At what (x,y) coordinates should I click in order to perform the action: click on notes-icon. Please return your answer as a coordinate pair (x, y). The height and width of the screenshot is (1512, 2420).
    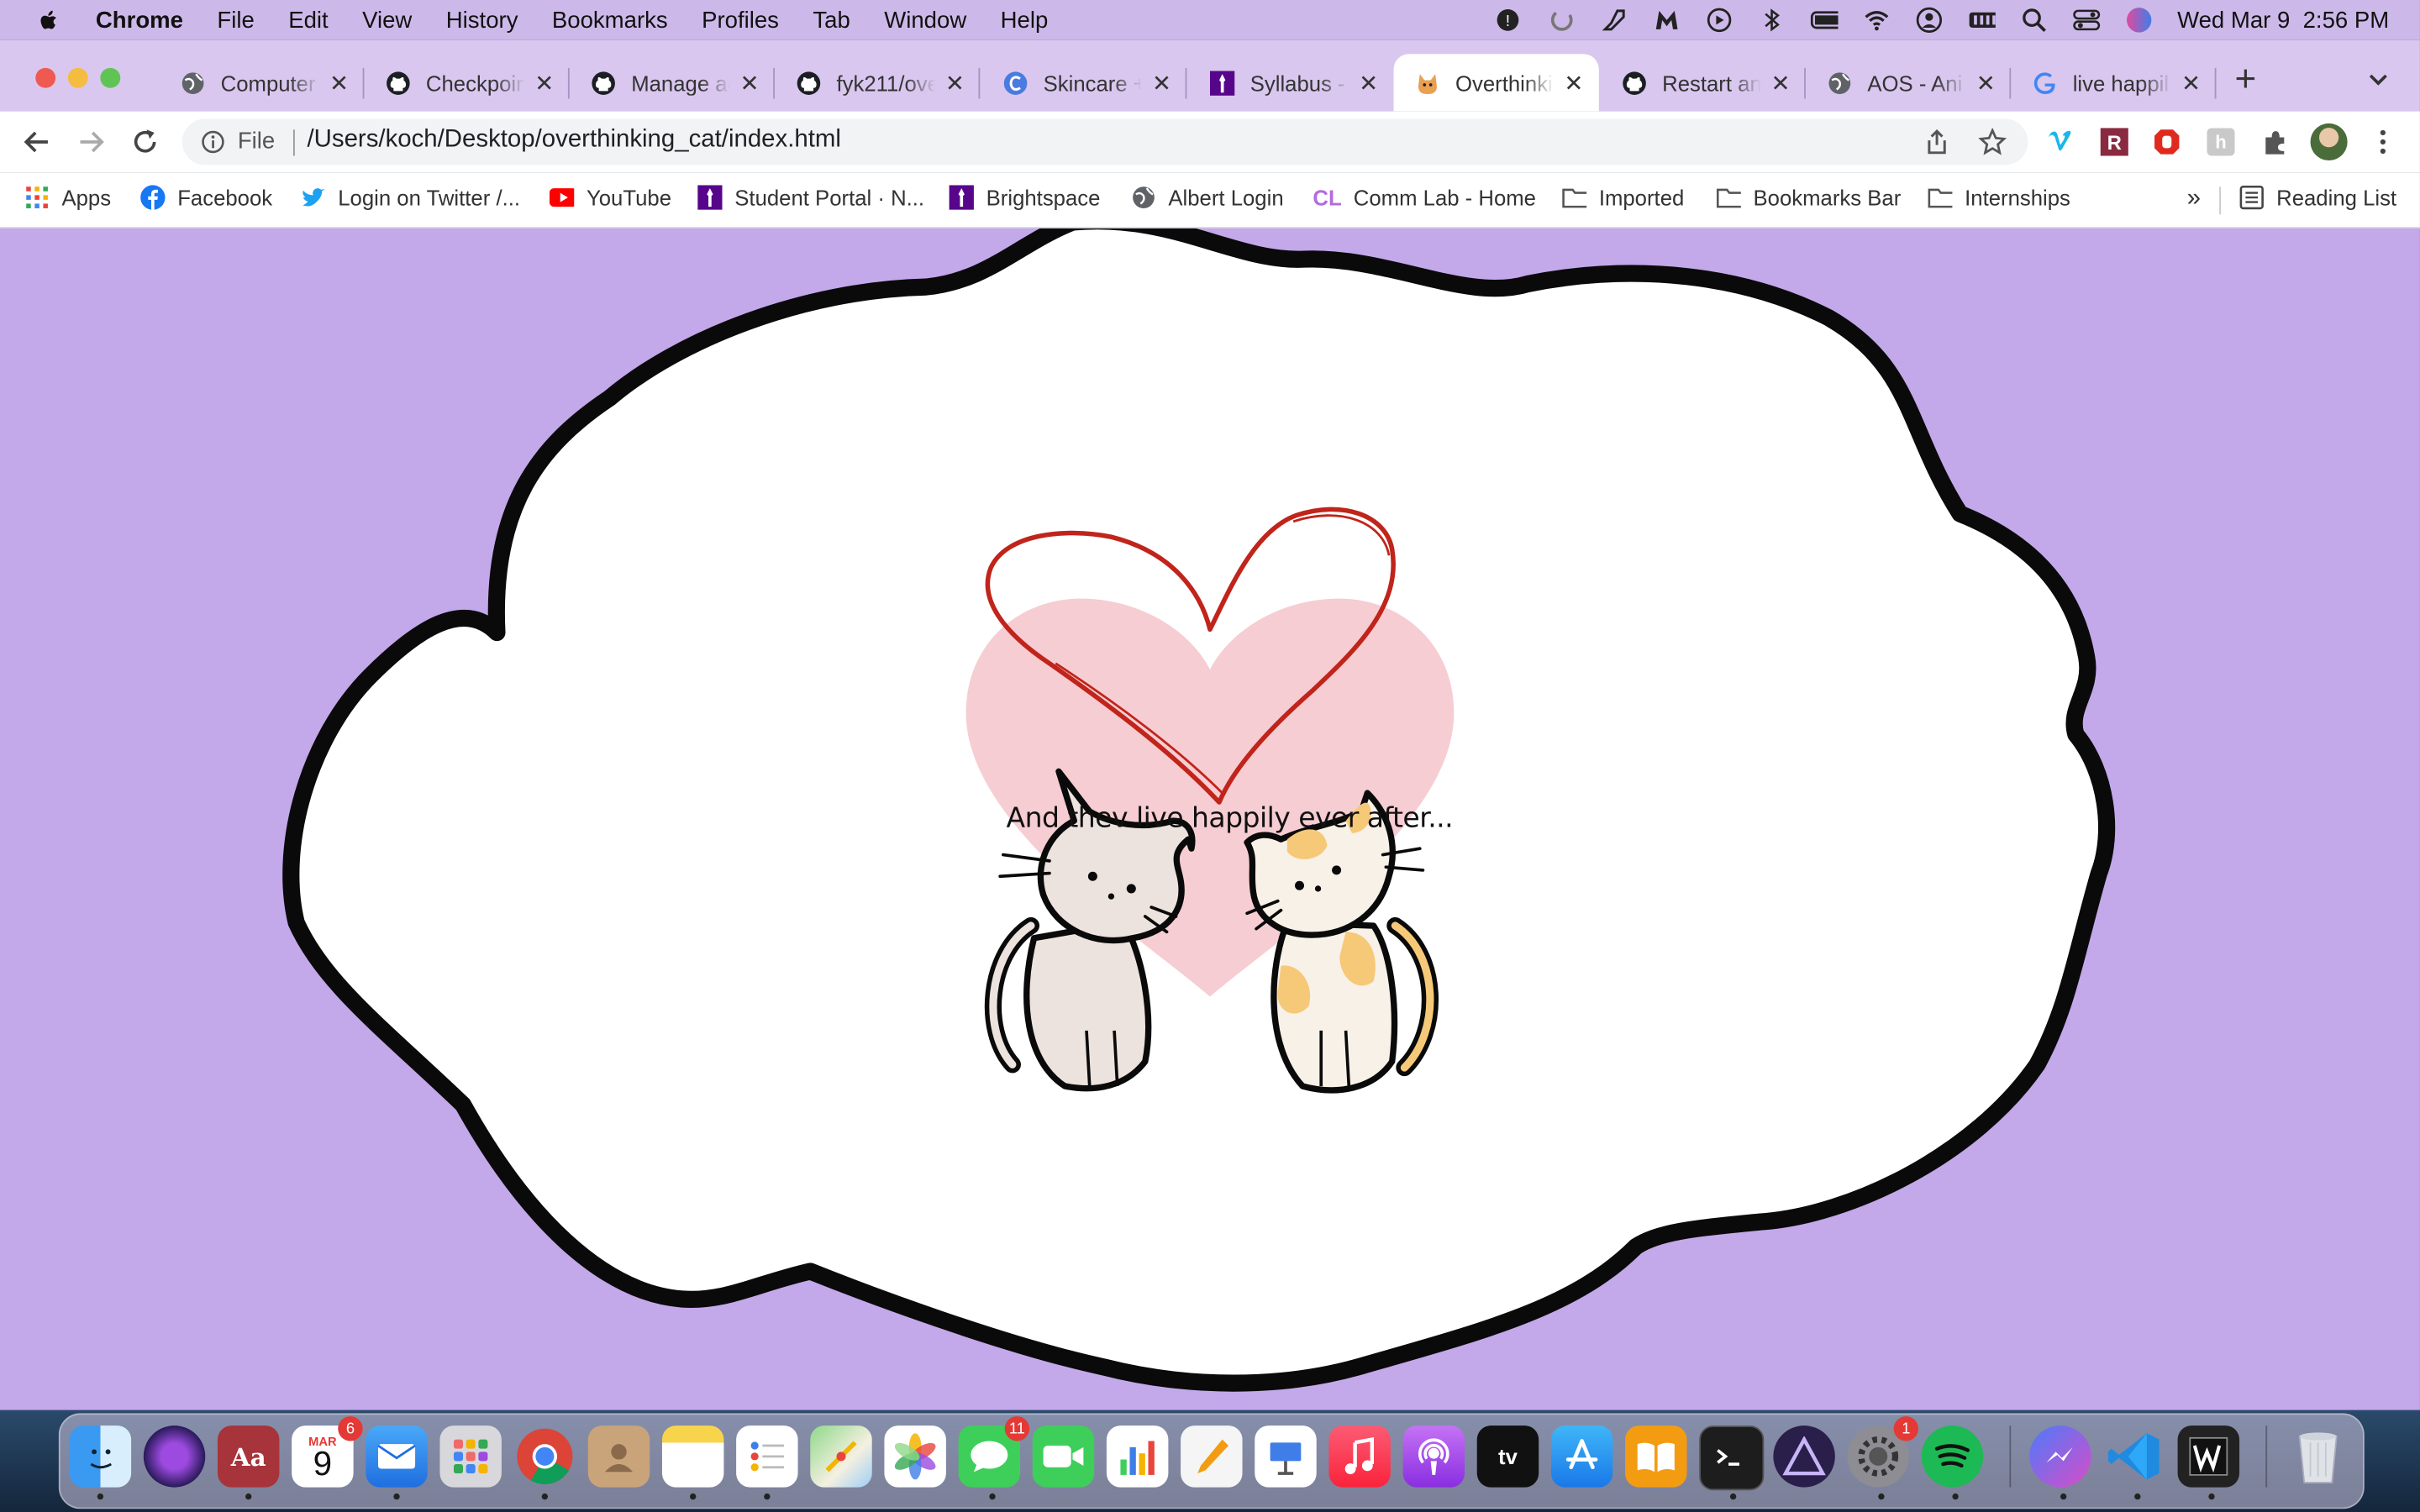
    Looking at the image, I should click on (692, 1456).